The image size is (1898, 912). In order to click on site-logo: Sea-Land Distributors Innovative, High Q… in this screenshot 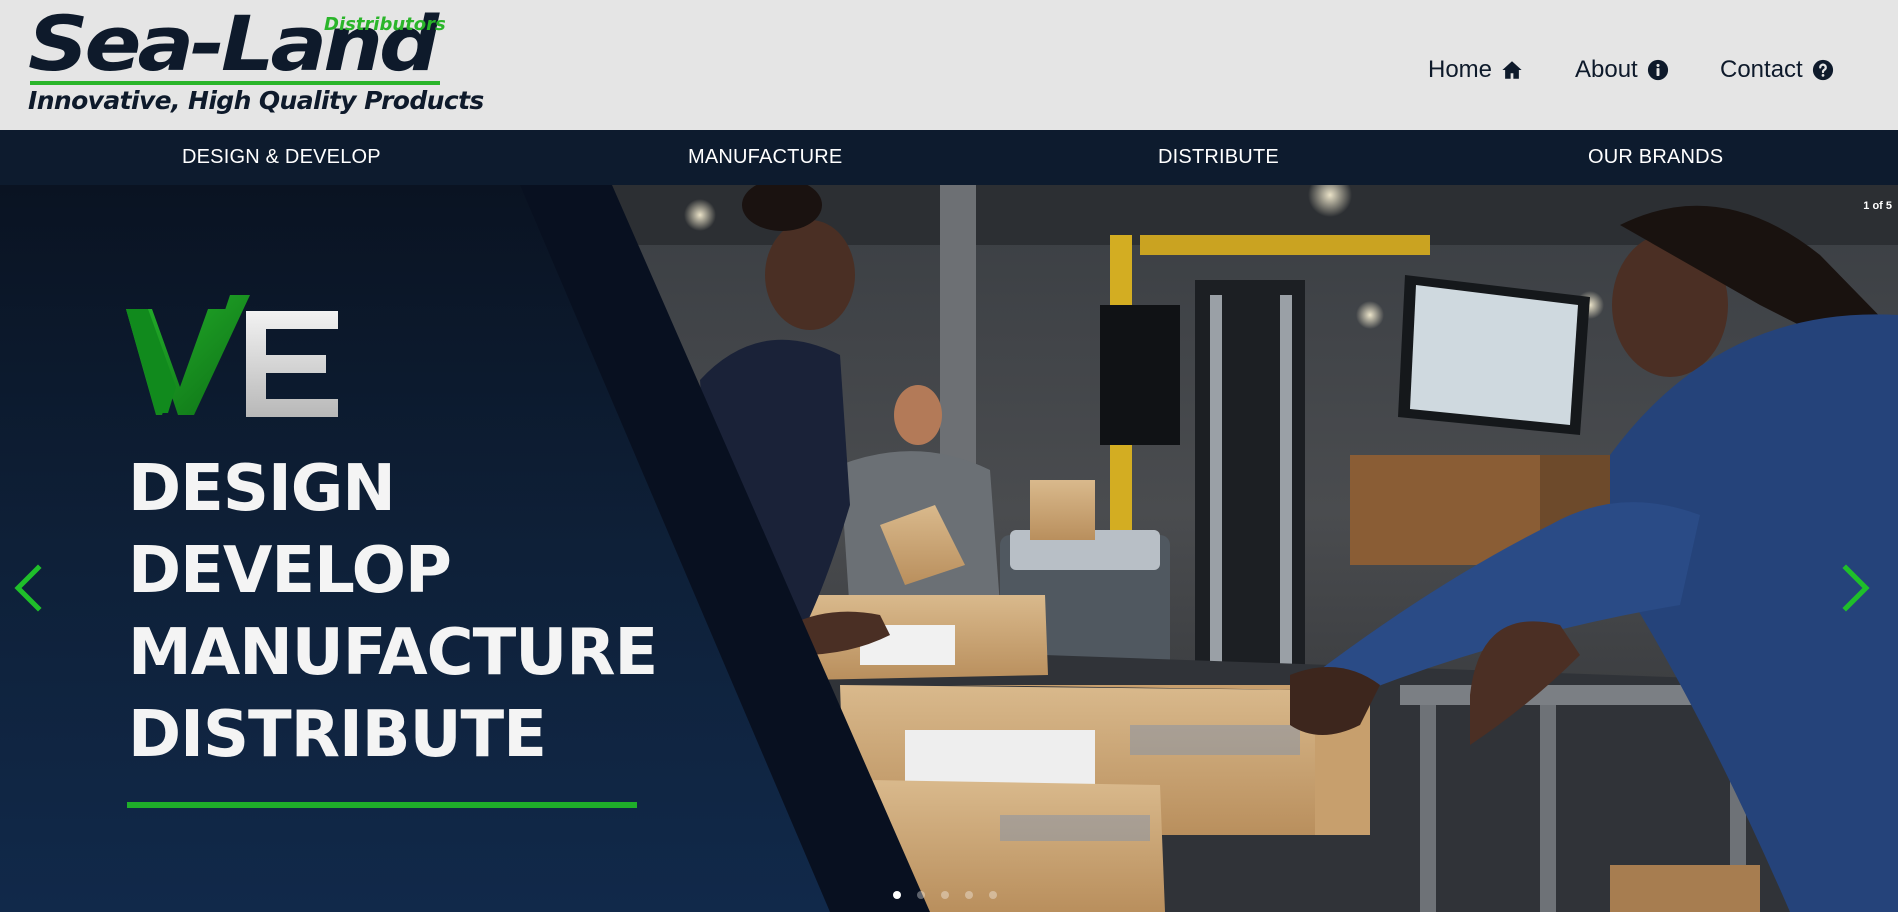, I will do `click(256, 61)`.